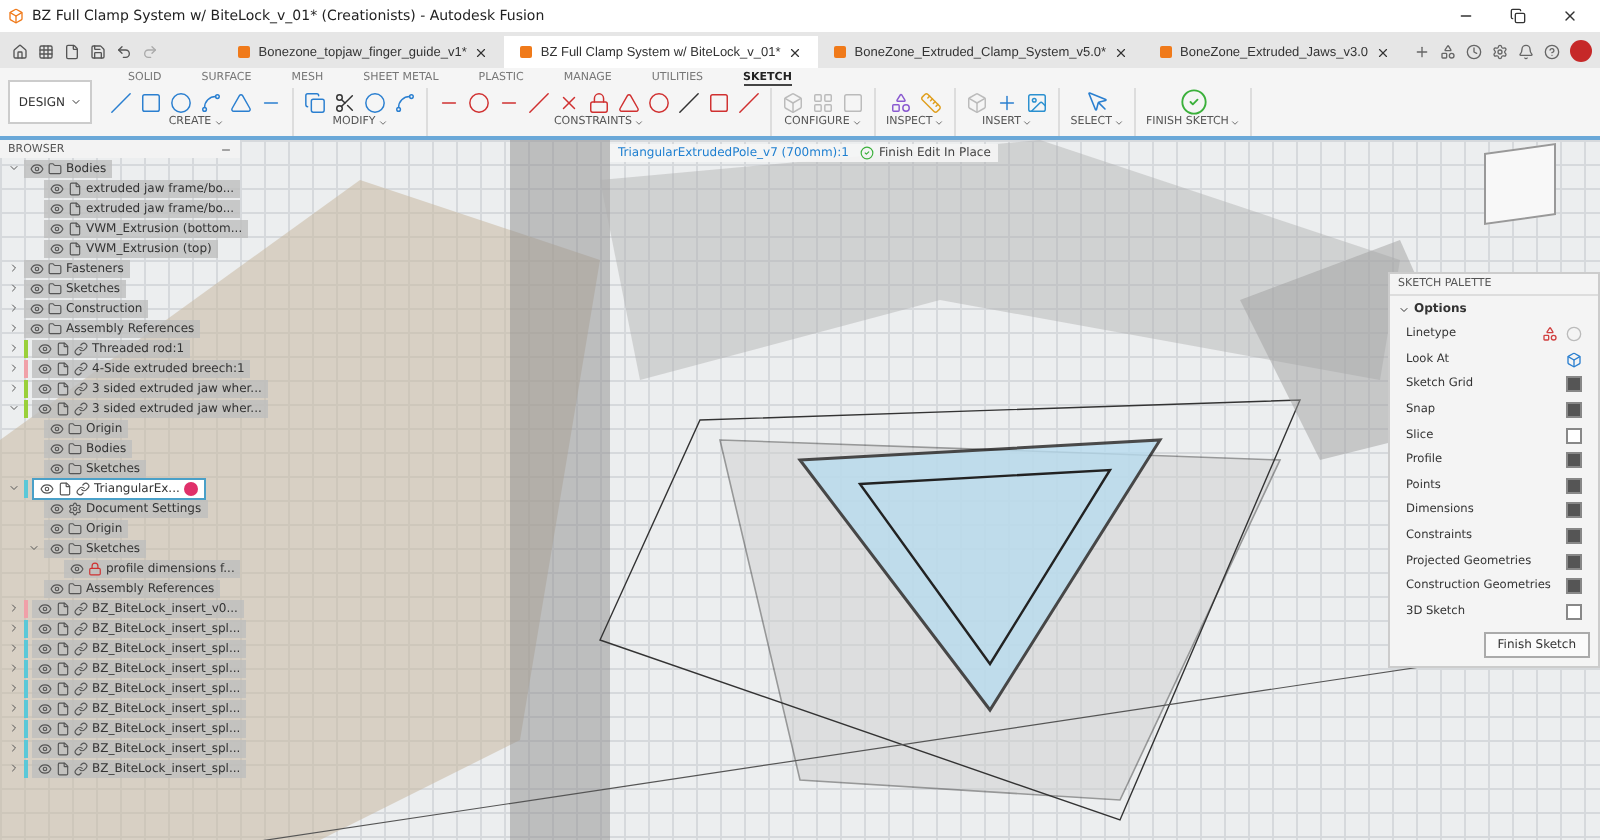 The height and width of the screenshot is (840, 1600). Describe the element at coordinates (1518, 16) in the screenshot. I see `restore-icon` at that location.